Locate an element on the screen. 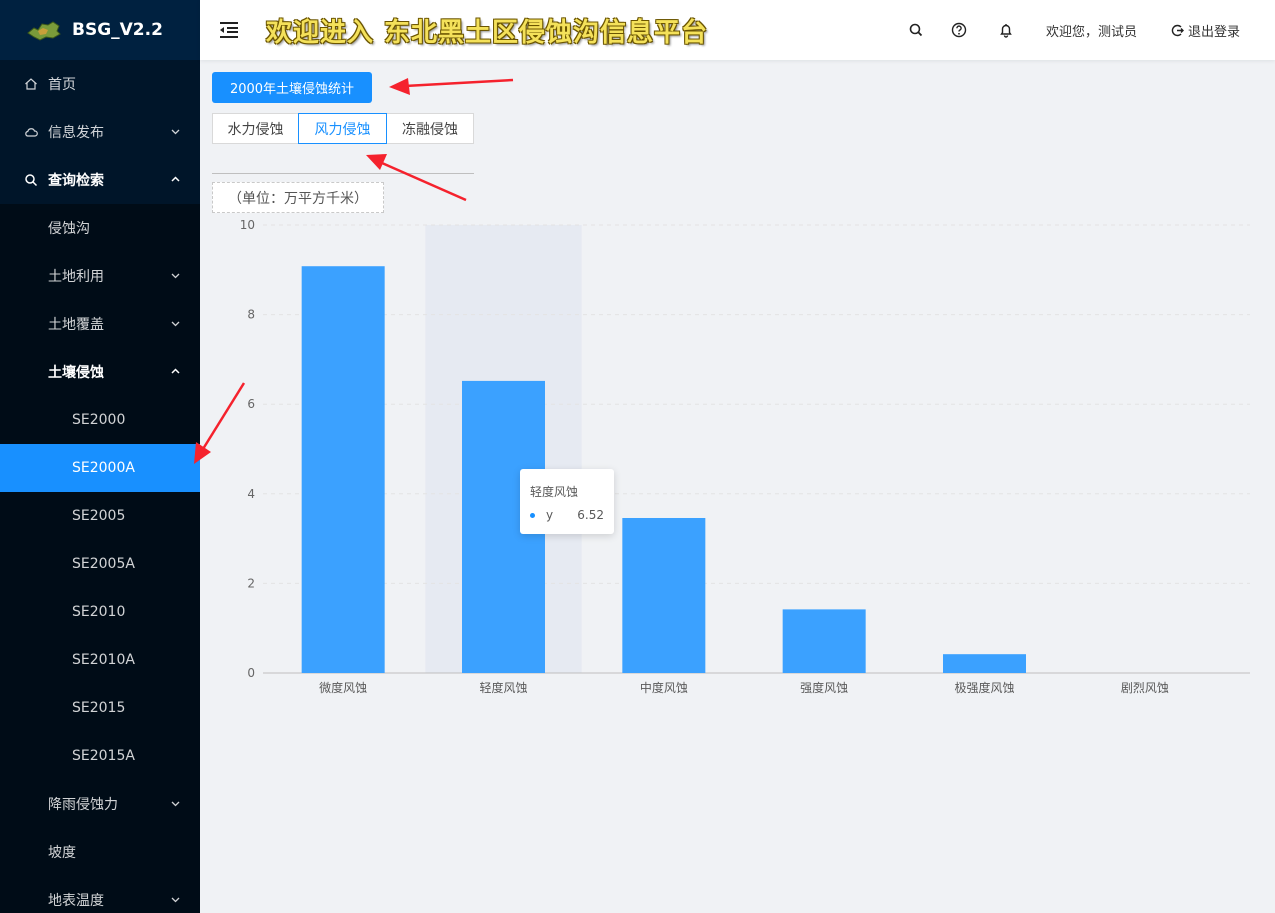 This screenshot has height=913, width=1275. sidebar-item-info-publish: 信息发布 is located at coordinates (100, 132).